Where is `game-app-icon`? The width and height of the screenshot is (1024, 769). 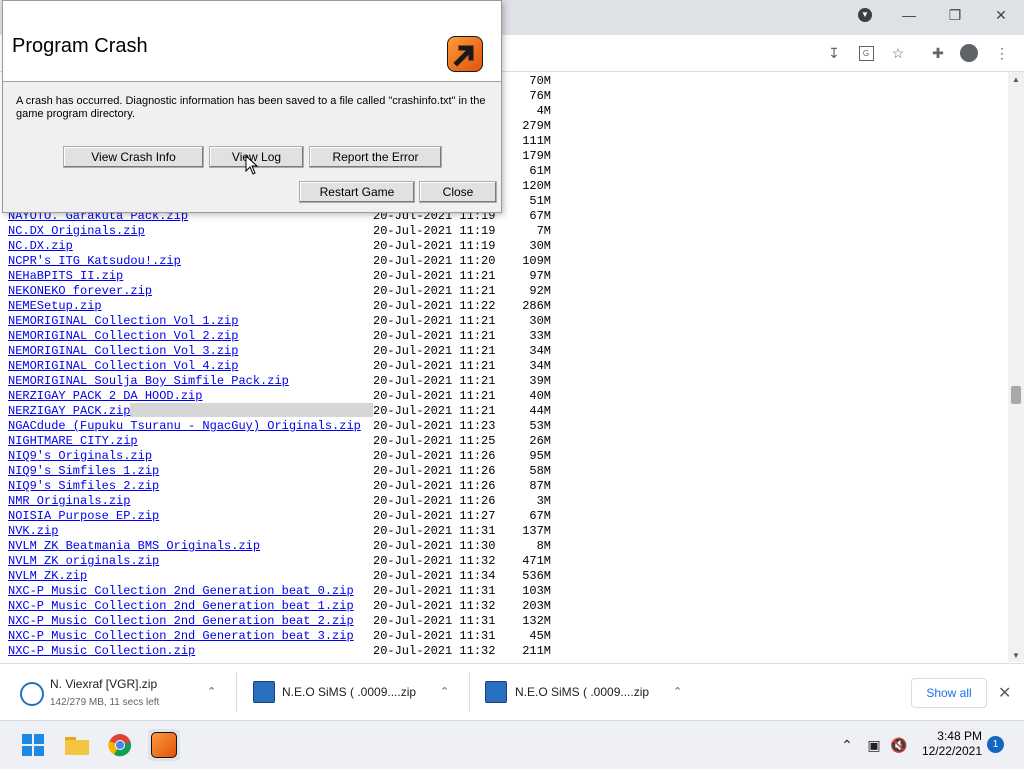
game-app-icon is located at coordinates (164, 745).